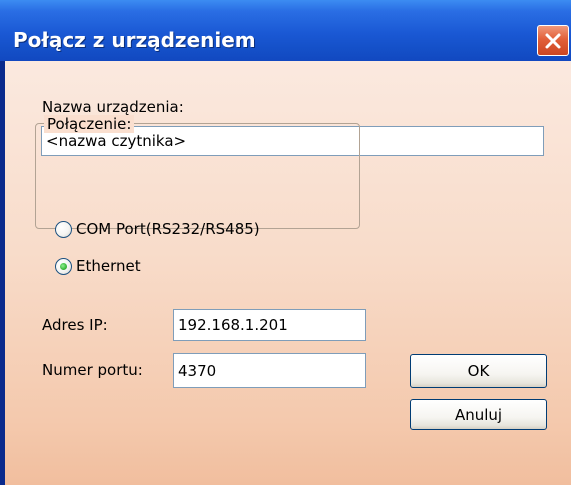 This screenshot has width=571, height=485. What do you see at coordinates (63, 229) in the screenshot?
I see `radio-button-unchecked-icon` at bounding box center [63, 229].